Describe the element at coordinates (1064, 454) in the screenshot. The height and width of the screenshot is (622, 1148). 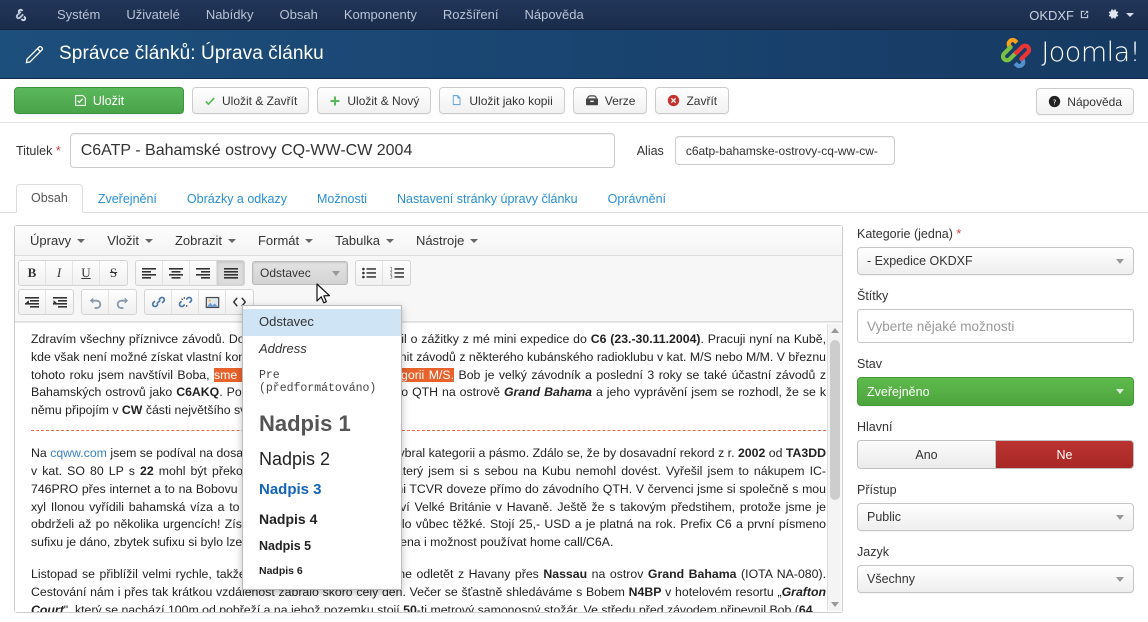
I see `featured-no-button: Ne` at that location.